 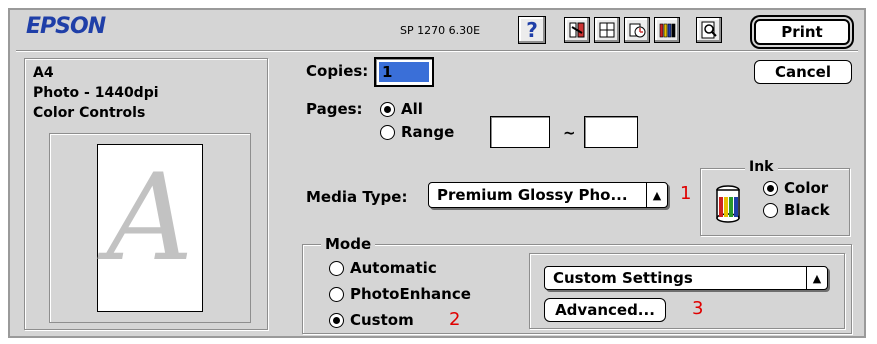 I want to click on background-printing-button, so click(x=637, y=30).